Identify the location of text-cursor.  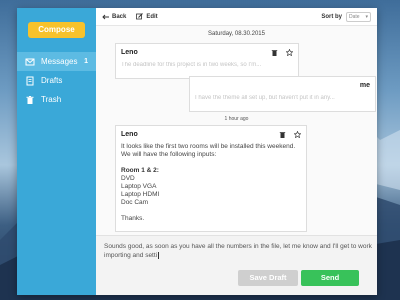
(159, 255).